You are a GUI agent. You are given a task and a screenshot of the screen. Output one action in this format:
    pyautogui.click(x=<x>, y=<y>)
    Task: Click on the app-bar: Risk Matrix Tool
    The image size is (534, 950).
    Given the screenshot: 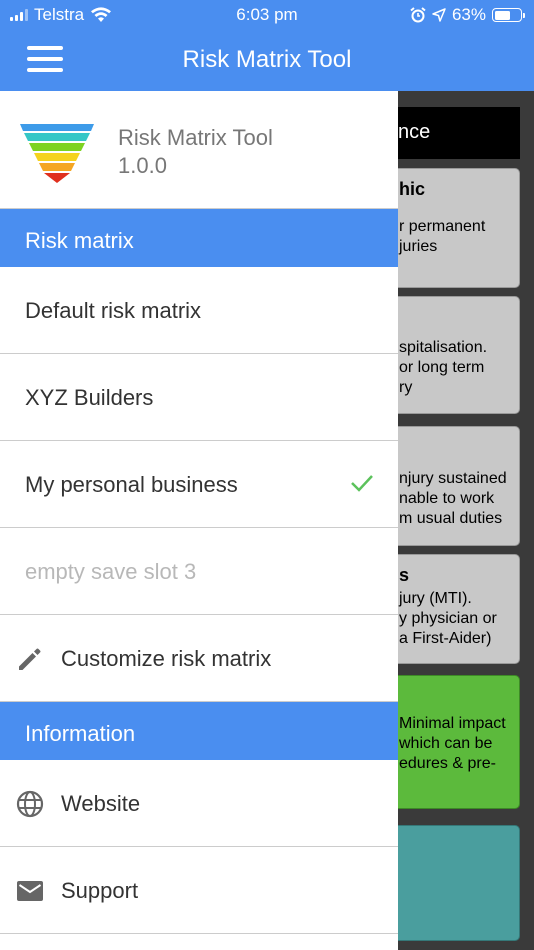 What is the action you would take?
    pyautogui.click(x=267, y=60)
    